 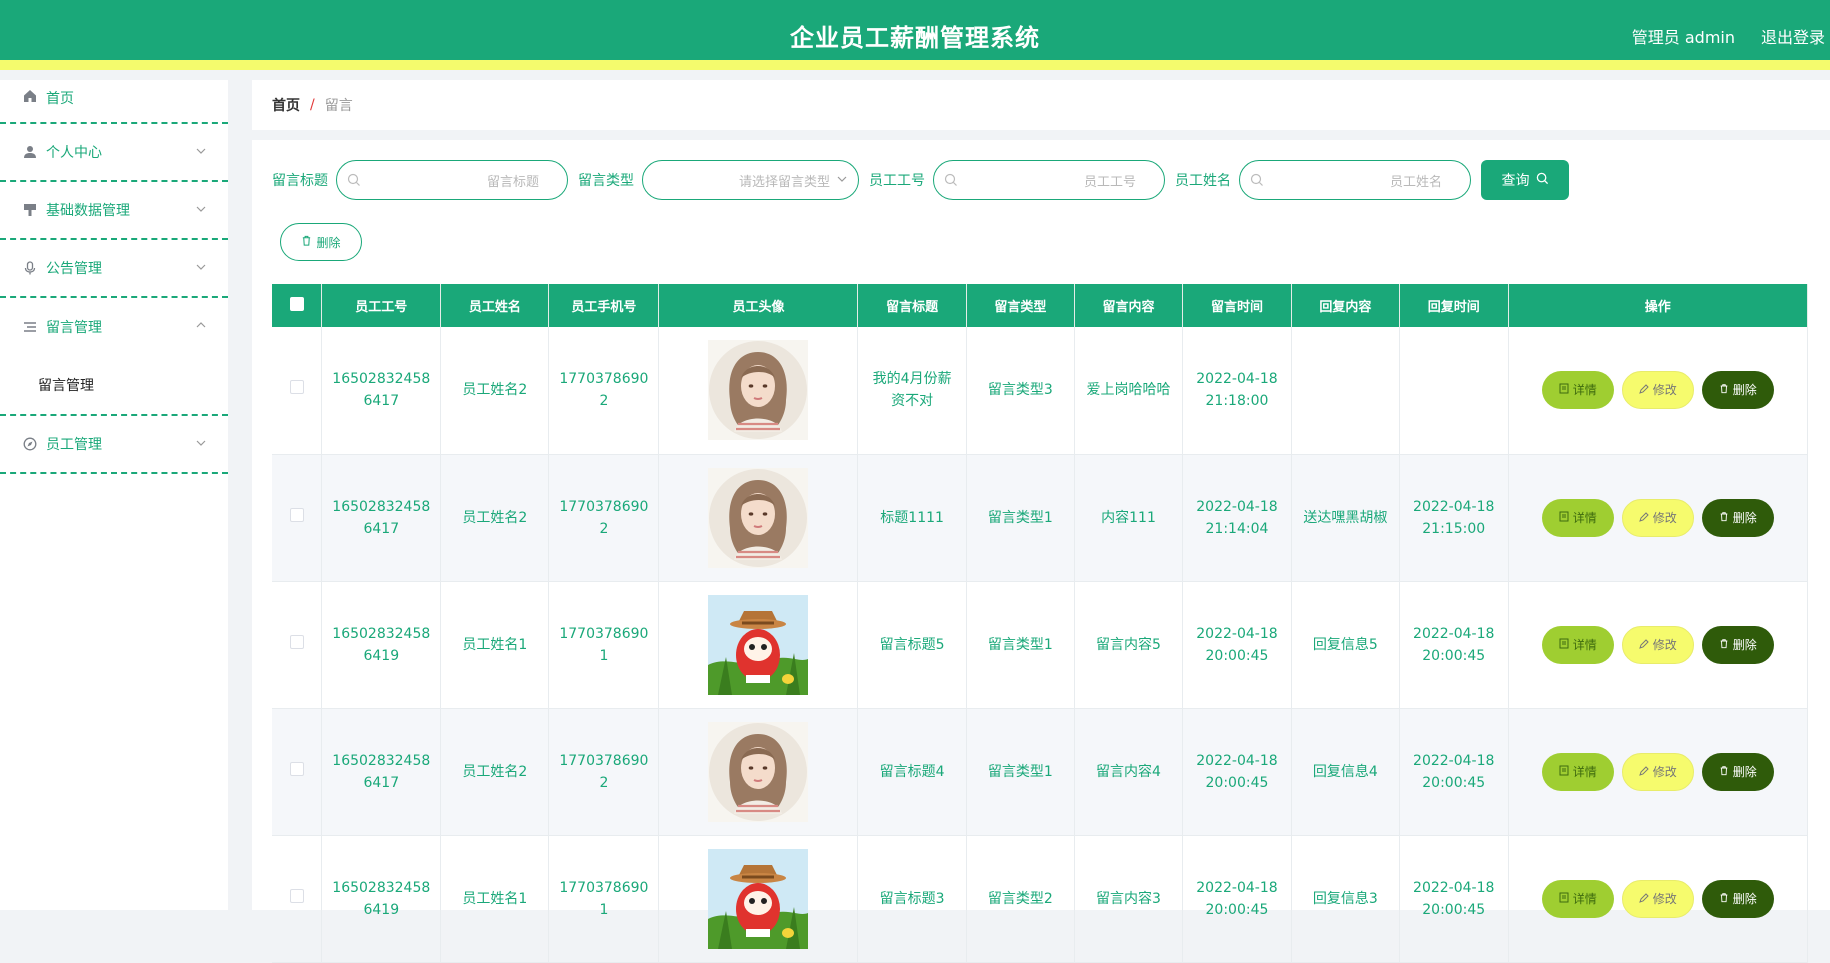 I want to click on breadcrumb: 首页 / 留言, so click(x=1041, y=105).